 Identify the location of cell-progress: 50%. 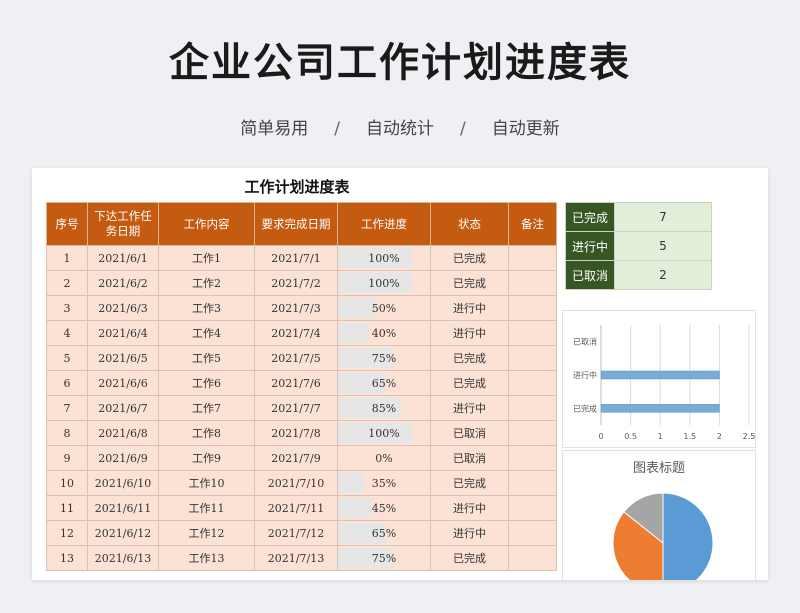
(384, 308).